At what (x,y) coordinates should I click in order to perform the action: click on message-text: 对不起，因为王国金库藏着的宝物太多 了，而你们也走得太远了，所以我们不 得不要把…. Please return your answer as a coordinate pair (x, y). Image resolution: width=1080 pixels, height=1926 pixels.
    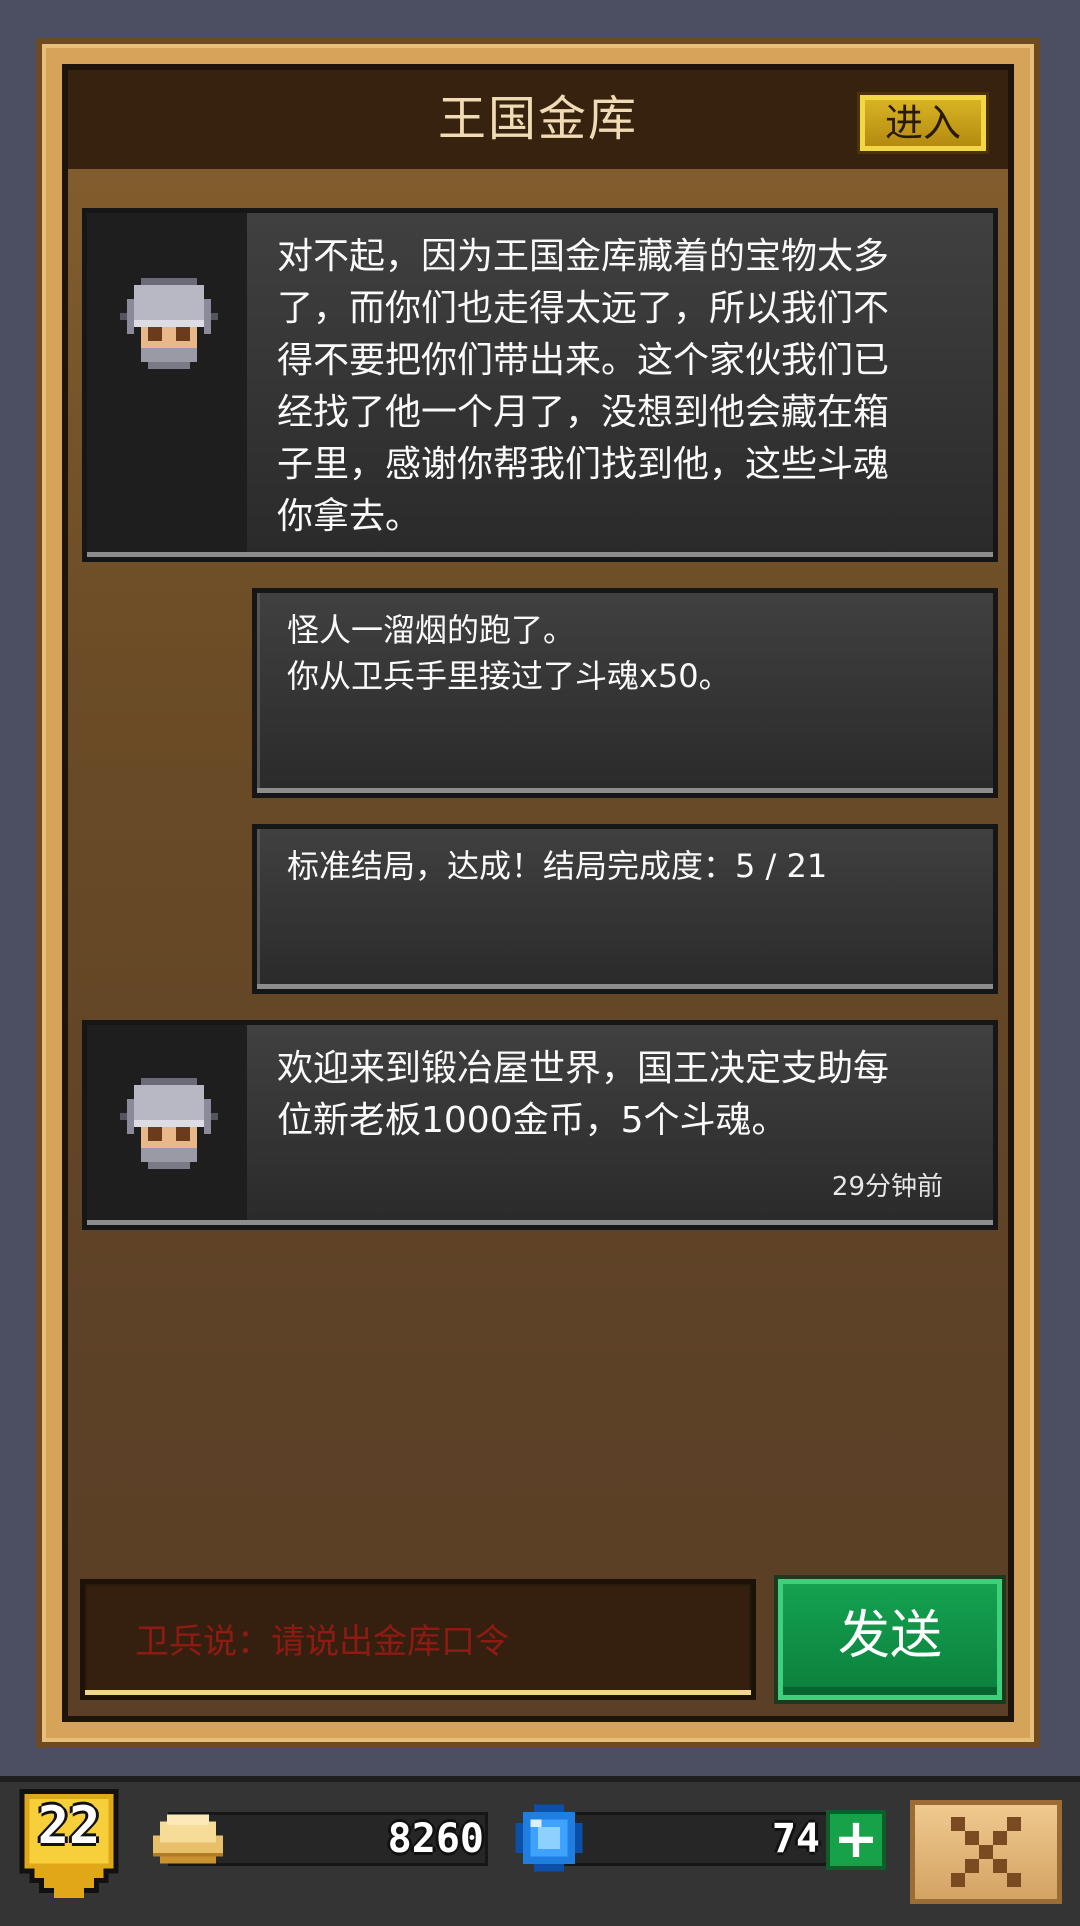
    Looking at the image, I should click on (583, 386).